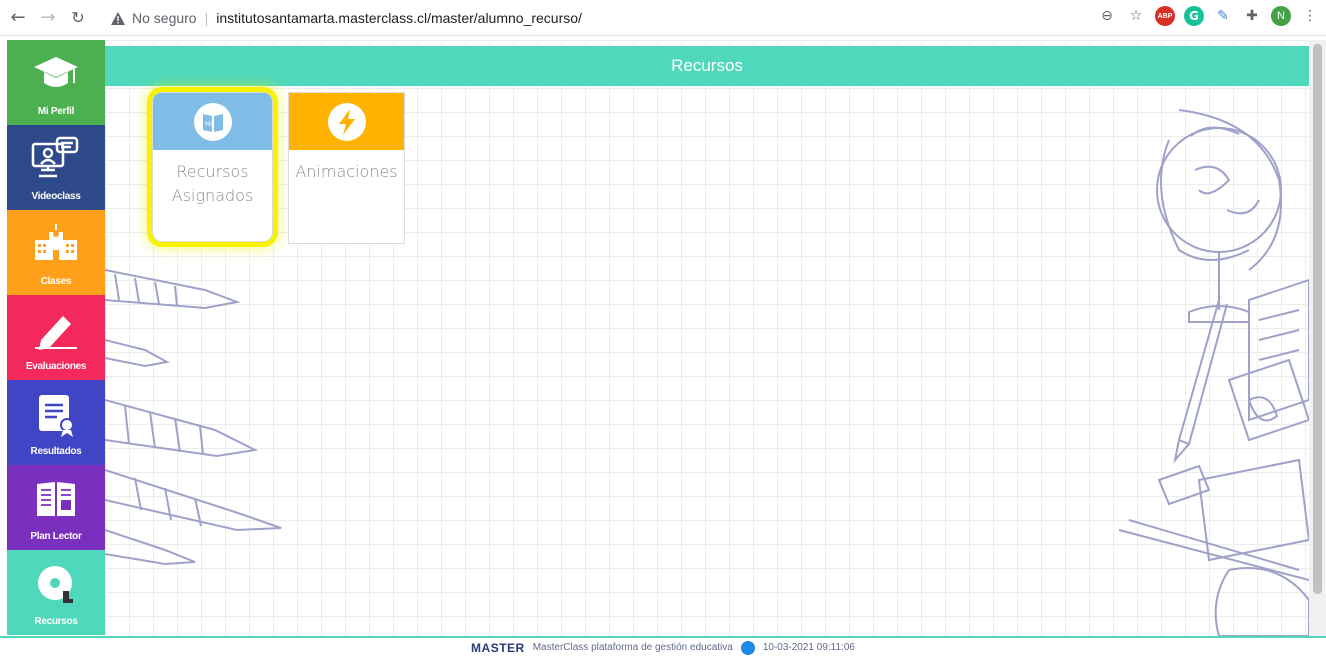 The image size is (1326, 657). I want to click on warning-icon, so click(118, 18).